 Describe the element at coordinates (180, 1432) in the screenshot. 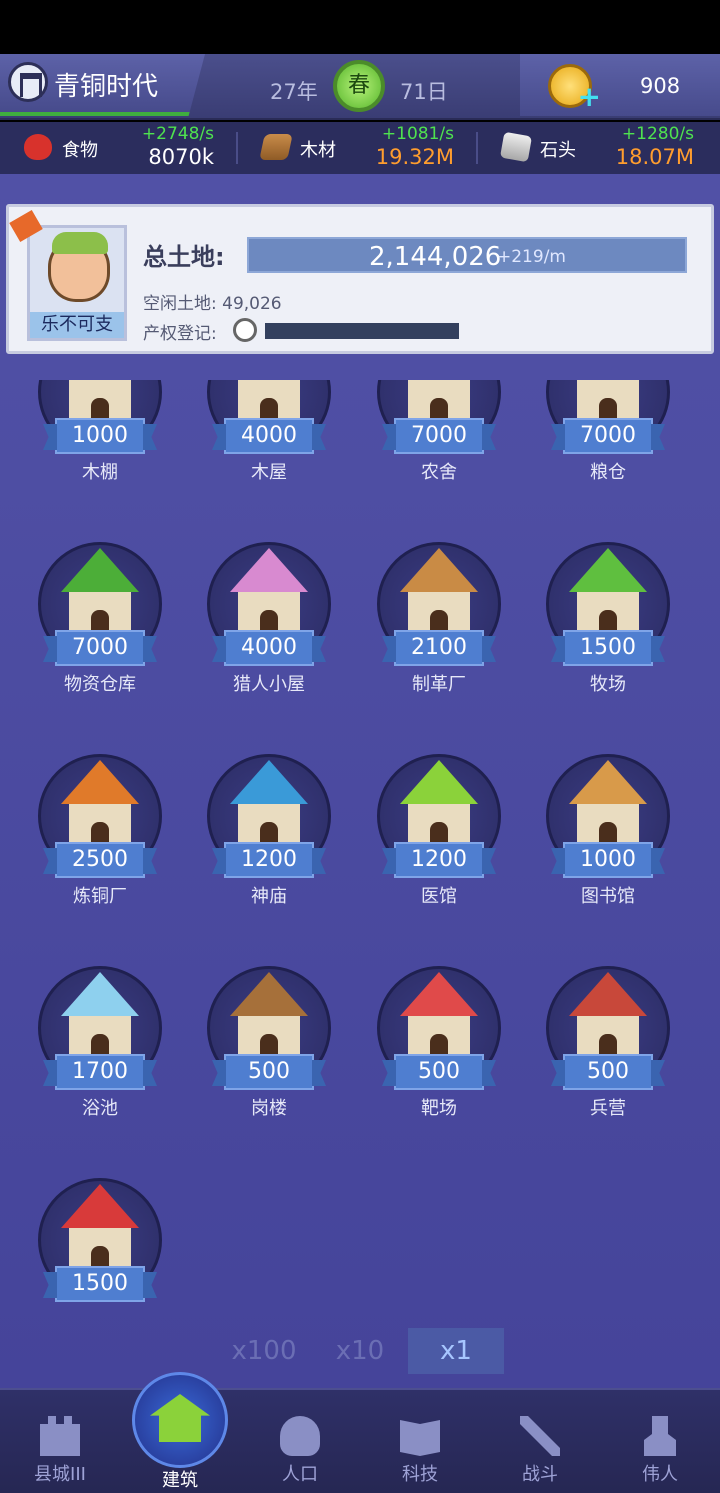

I see `tab-buildings: 建筑` at that location.